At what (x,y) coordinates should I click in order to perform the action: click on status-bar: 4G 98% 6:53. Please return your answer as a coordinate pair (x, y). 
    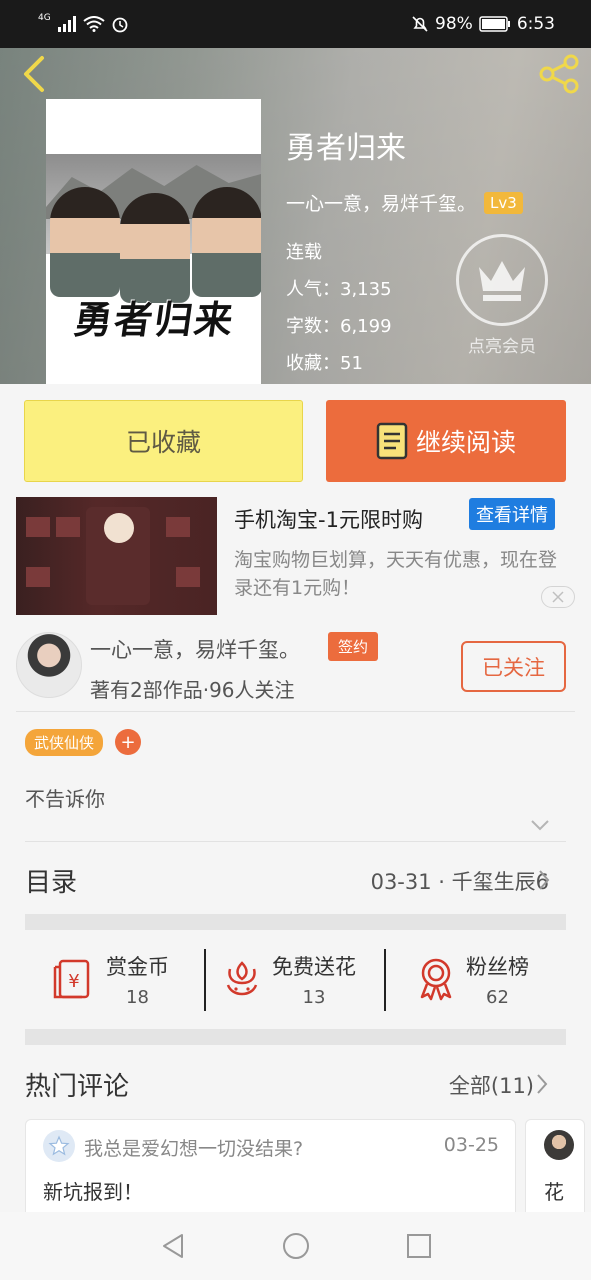
    Looking at the image, I should click on (295, 24).